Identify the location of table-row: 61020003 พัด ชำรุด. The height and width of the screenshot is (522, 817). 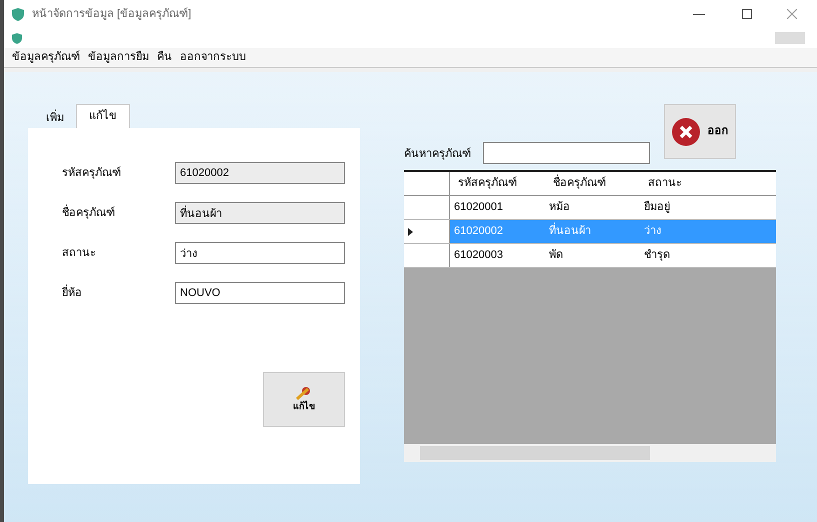
(590, 256).